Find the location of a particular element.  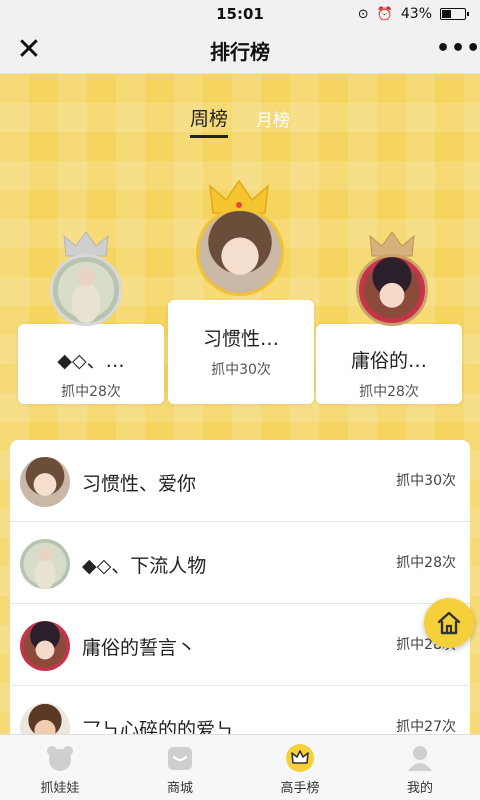

tab-profile: 我的 is located at coordinates (420, 767).